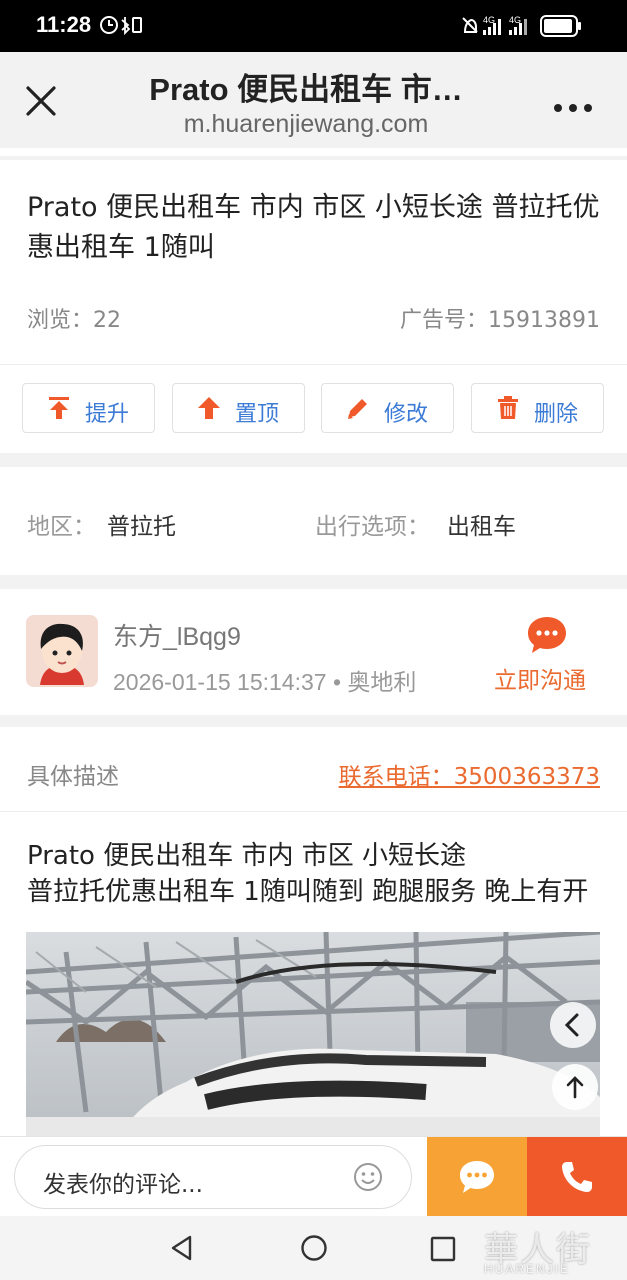  I want to click on region-label: 地区：, so click(61, 527).